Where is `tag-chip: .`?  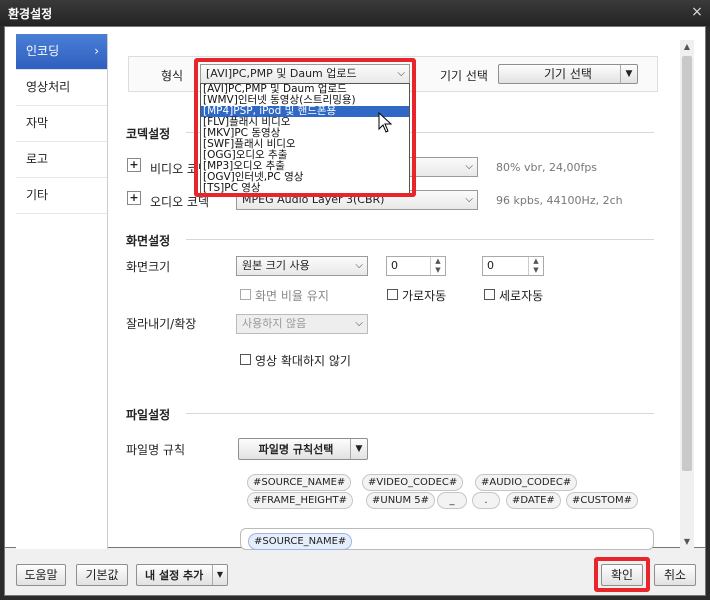
tag-chip: . is located at coordinates (486, 500).